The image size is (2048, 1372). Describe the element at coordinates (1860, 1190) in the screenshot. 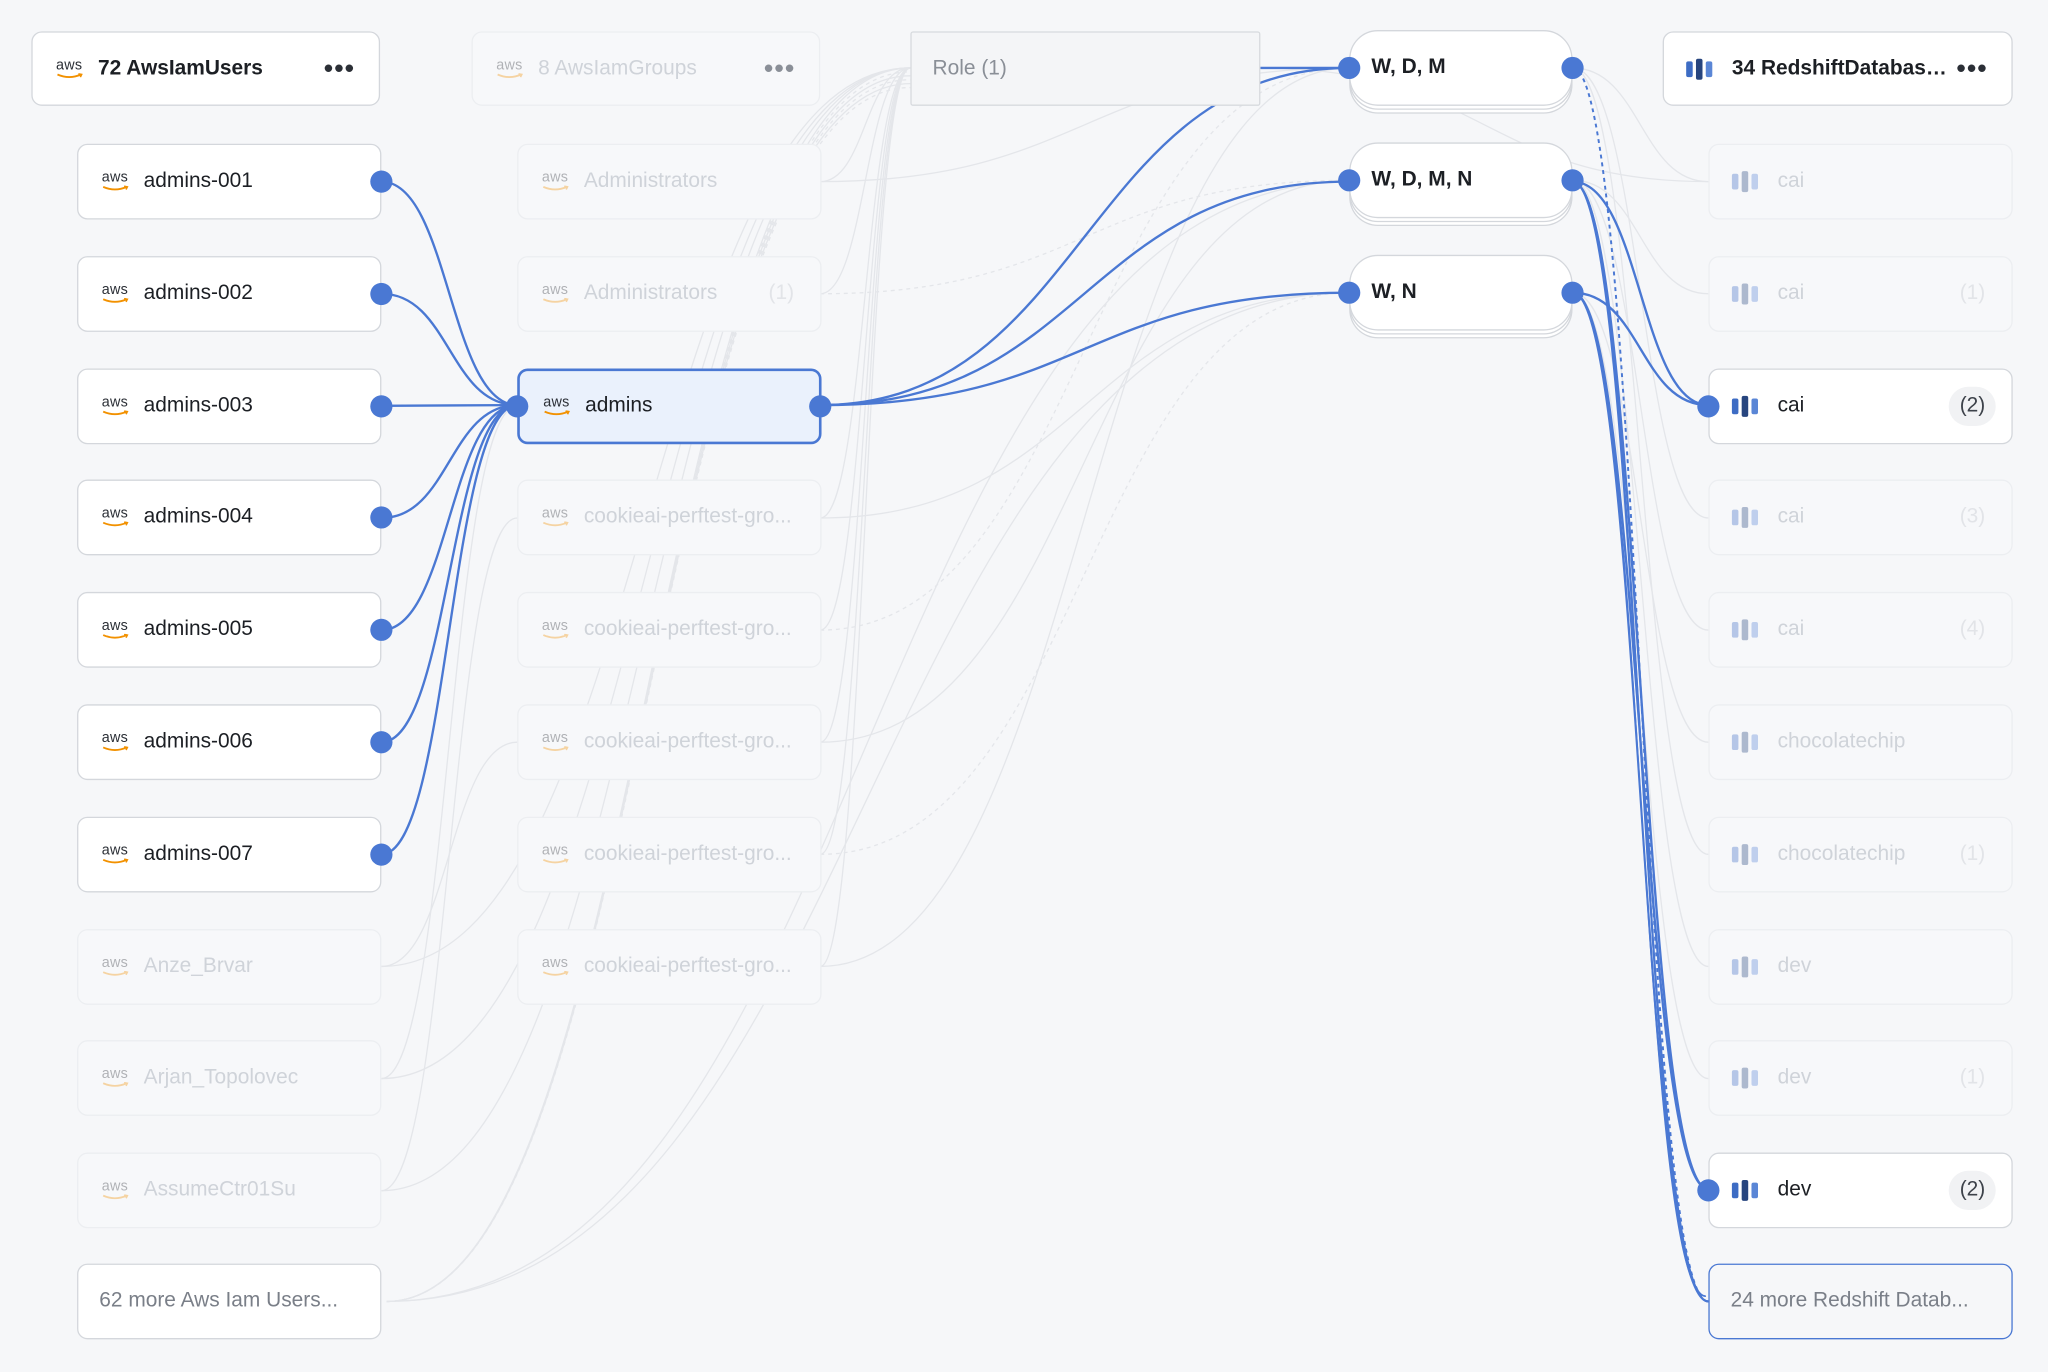

I see `database-node-dev: dev (2)` at that location.